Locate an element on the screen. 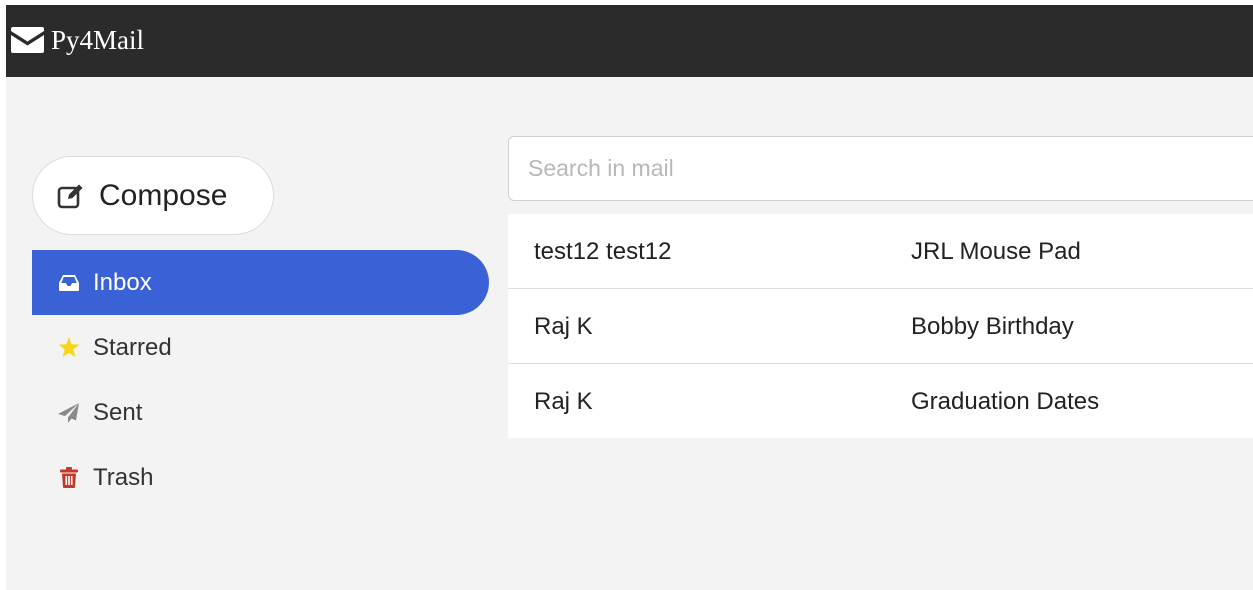  mail-row: Raj K Graduation Dates is located at coordinates (880, 401).